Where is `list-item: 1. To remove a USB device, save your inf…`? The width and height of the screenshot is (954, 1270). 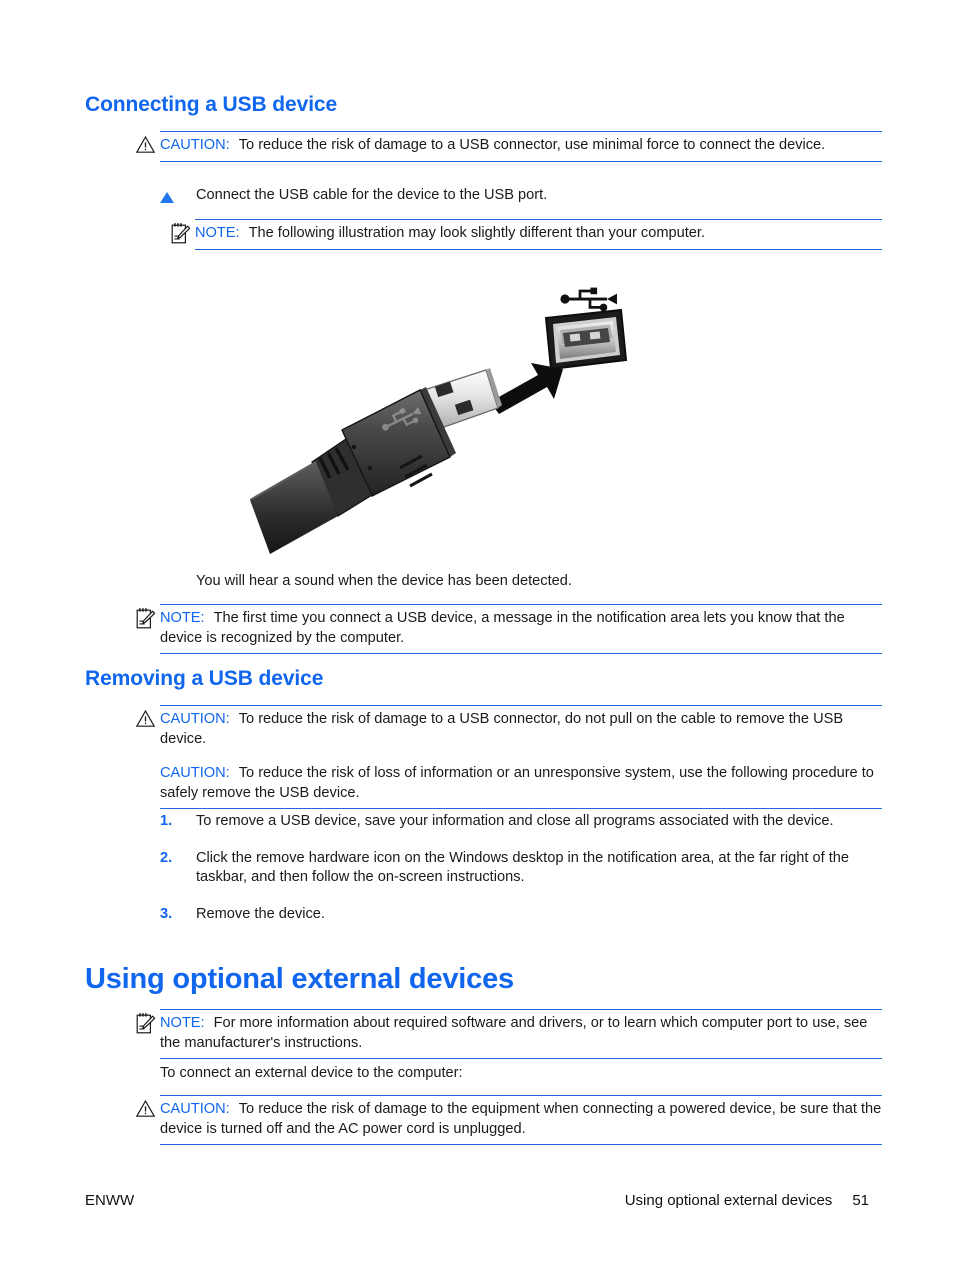 list-item: 1. To remove a USB device, save your inf… is located at coordinates (525, 822).